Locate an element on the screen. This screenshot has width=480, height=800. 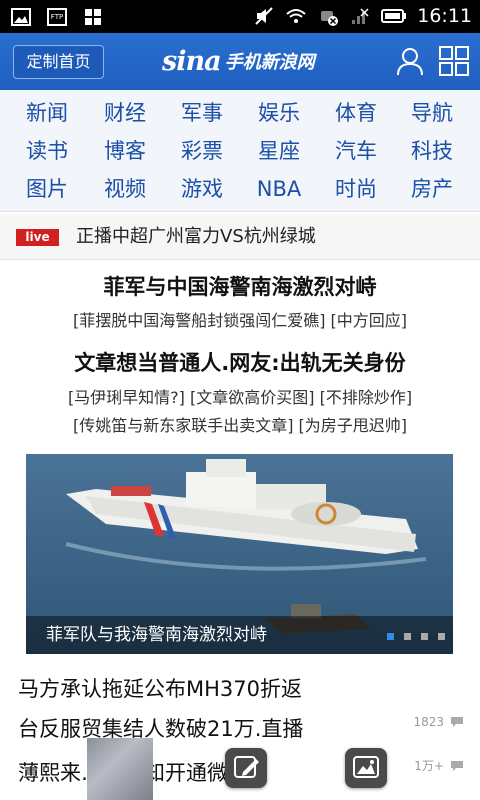
nav-item: 图片 is located at coordinates (47, 189).